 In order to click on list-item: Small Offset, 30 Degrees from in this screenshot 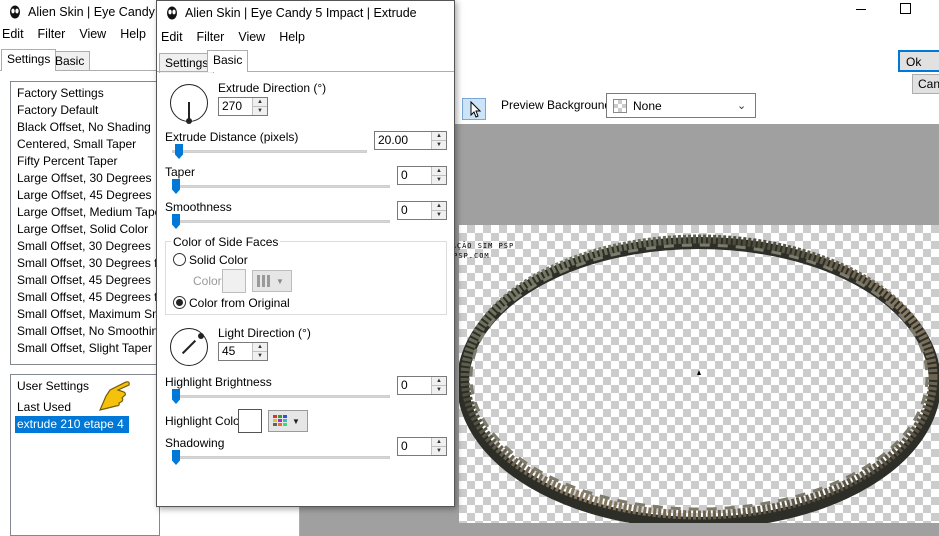, I will do `click(85, 263)`.